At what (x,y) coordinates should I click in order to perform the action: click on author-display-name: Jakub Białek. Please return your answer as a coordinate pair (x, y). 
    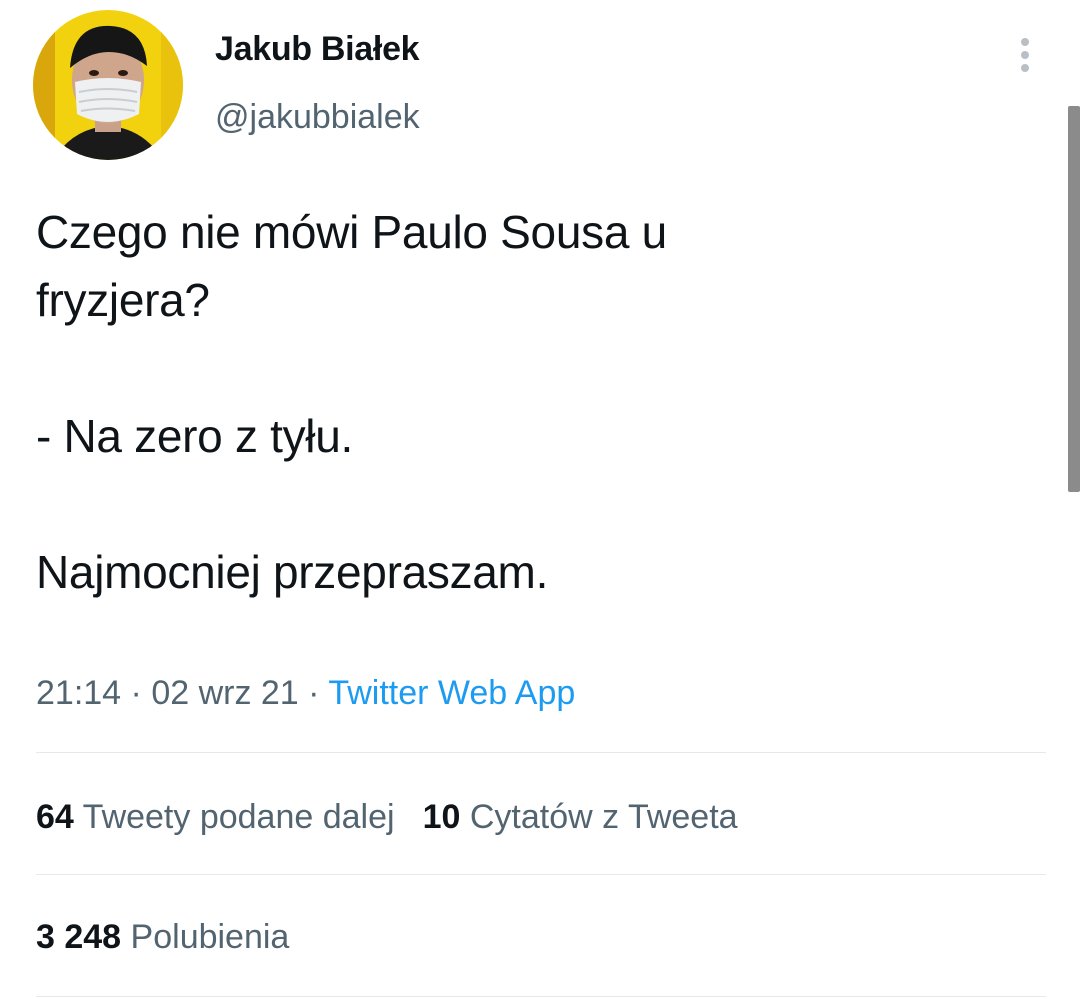
    Looking at the image, I should click on (317, 49).